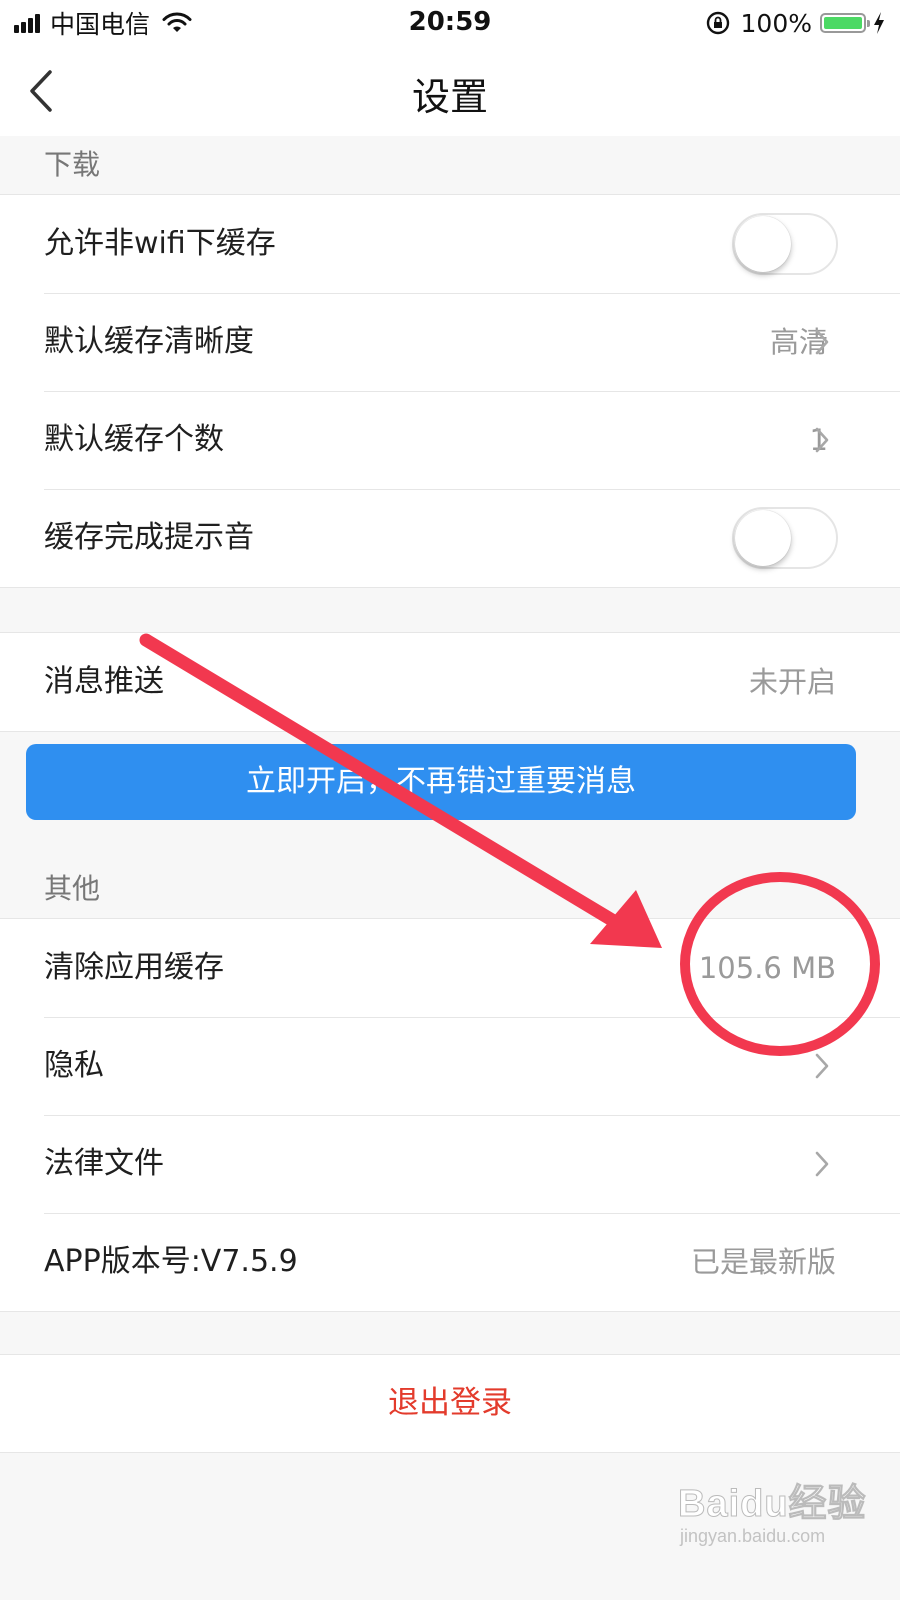 The height and width of the screenshot is (1600, 900). I want to click on row-value: 未开启, so click(792, 682).